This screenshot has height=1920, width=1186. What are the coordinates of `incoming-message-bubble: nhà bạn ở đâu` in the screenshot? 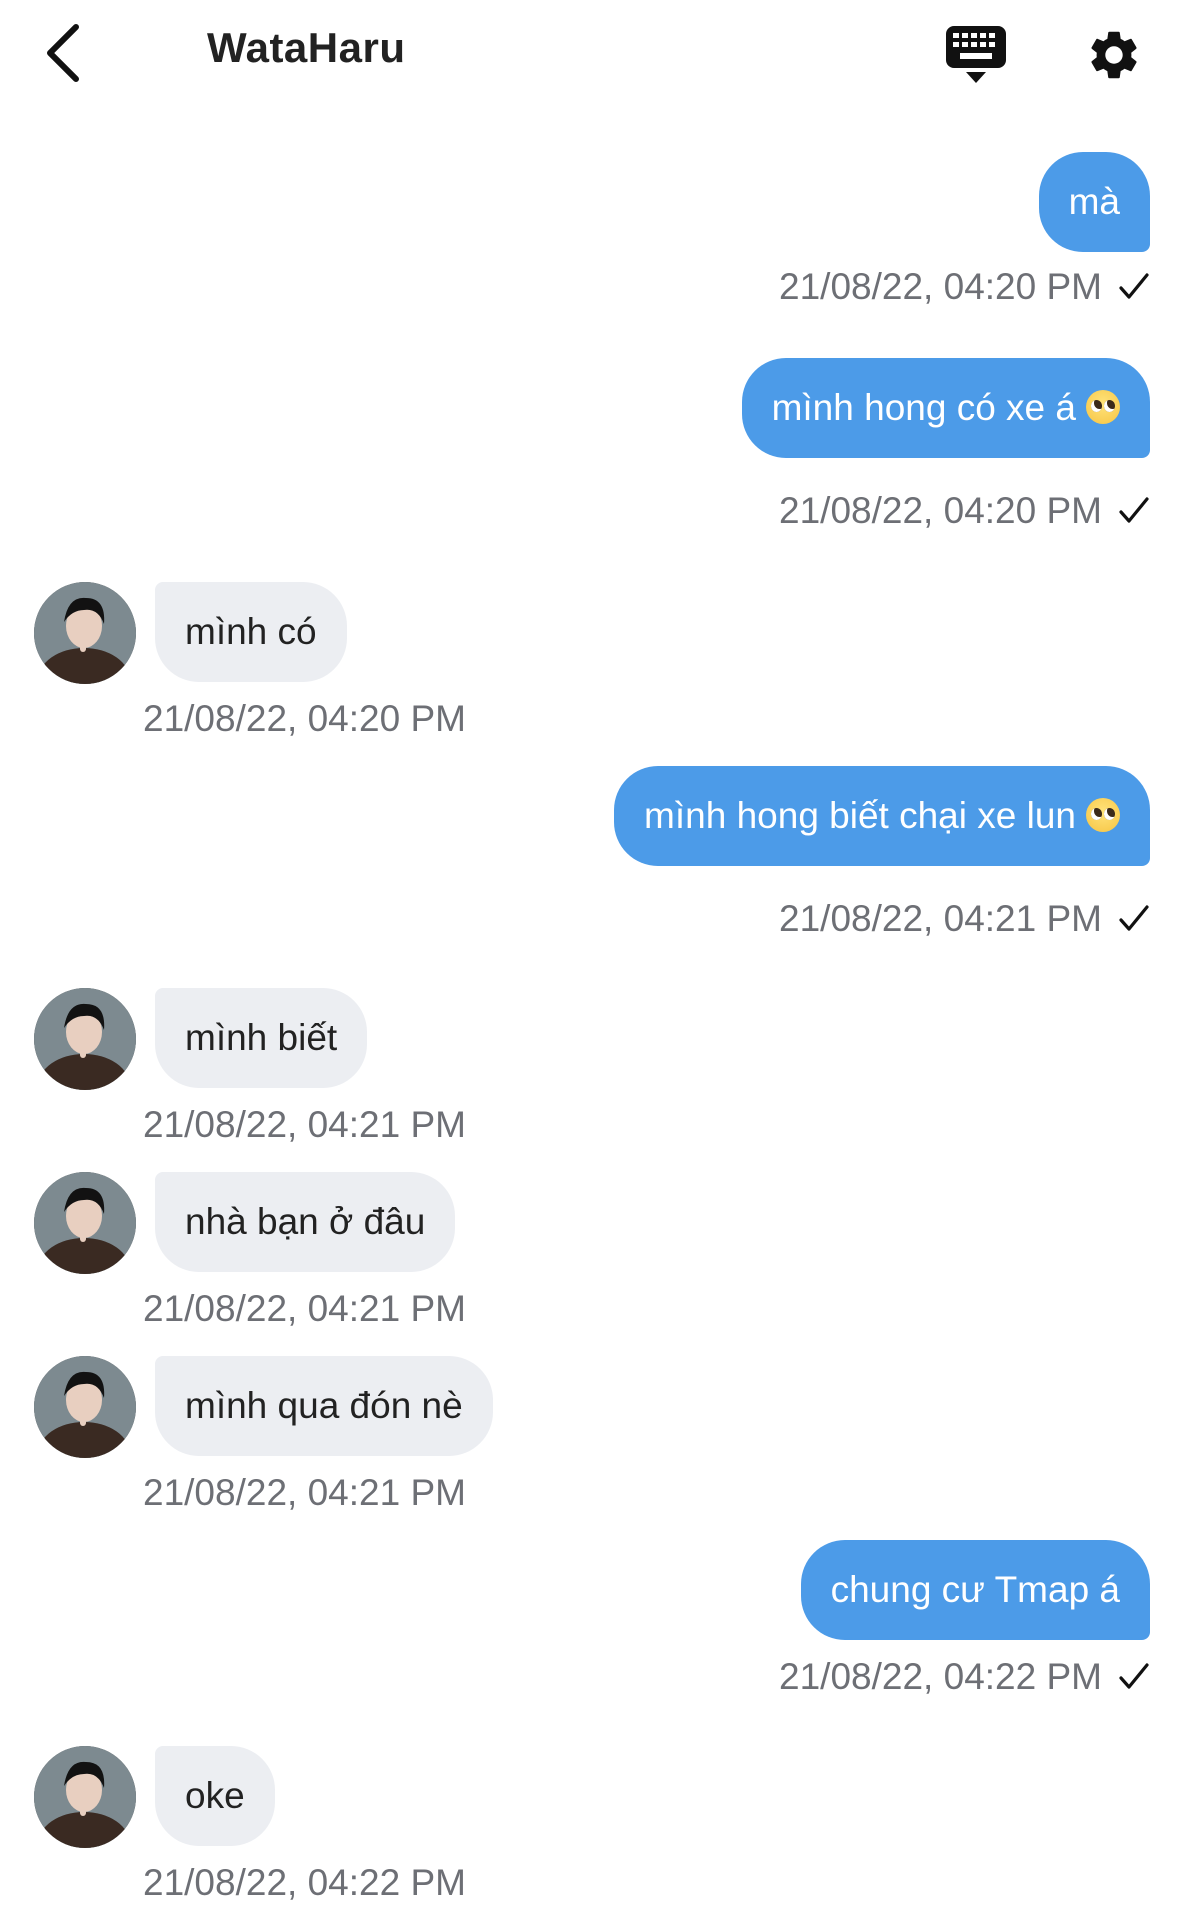 It's located at (305, 1222).